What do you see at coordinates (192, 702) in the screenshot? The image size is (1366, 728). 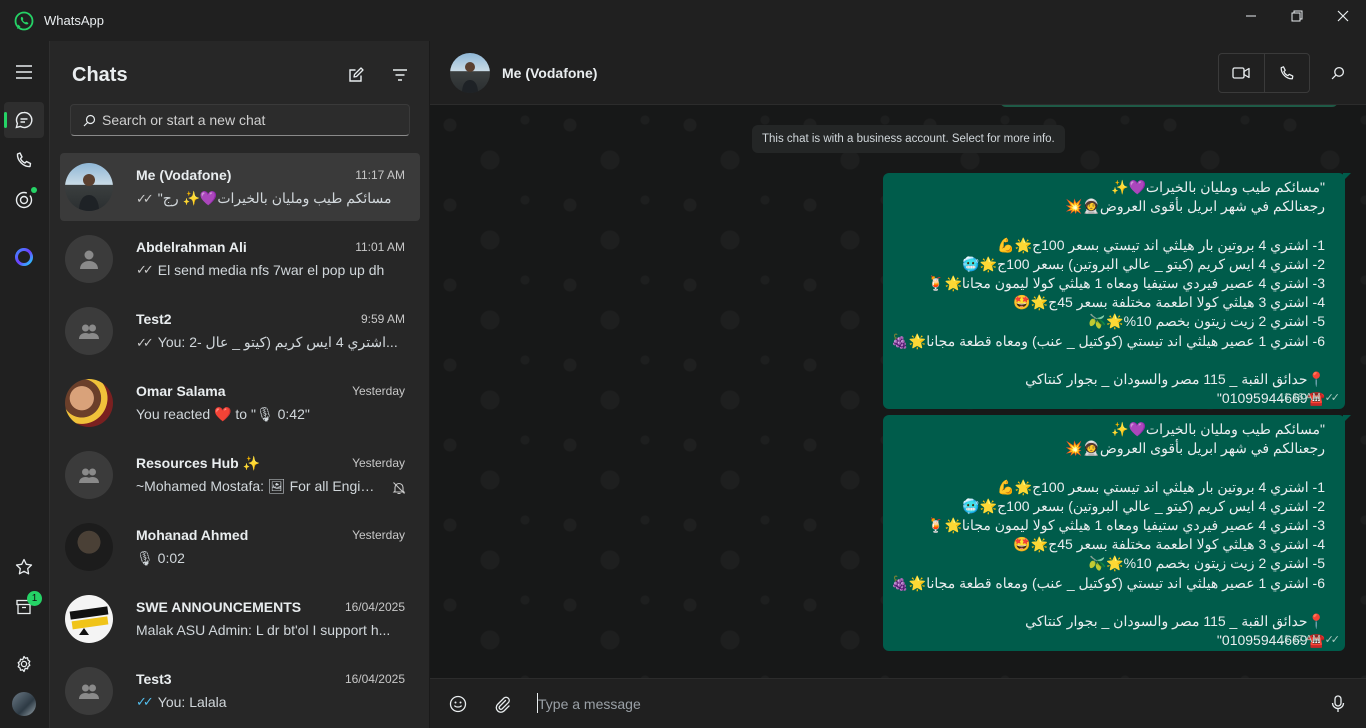 I see `chat-preview: You: Lalala` at bounding box center [192, 702].